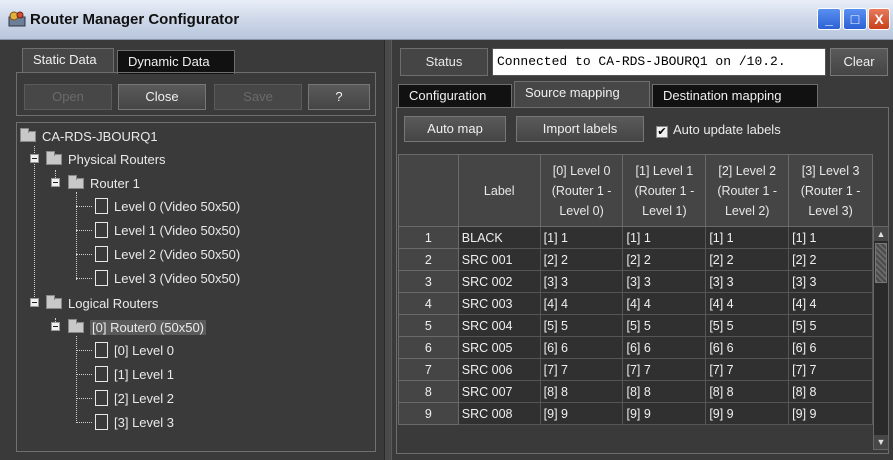 This screenshot has width=893, height=460. Describe the element at coordinates (580, 129) in the screenshot. I see `import-labels-button: Import labels` at that location.